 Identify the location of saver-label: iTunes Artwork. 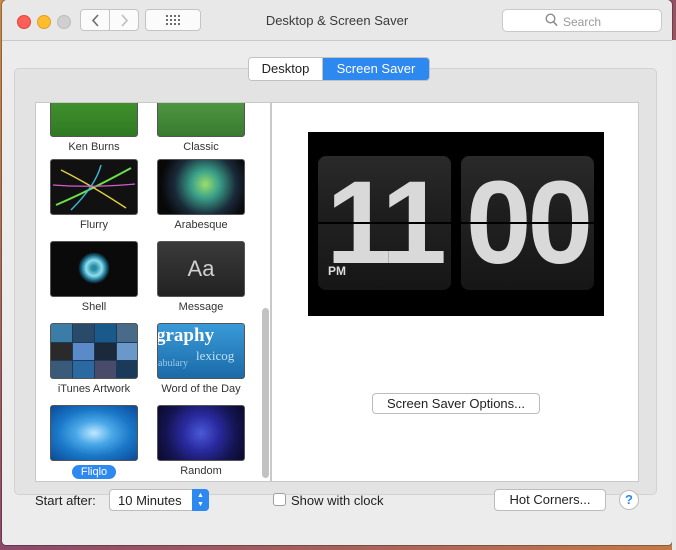
(94, 389).